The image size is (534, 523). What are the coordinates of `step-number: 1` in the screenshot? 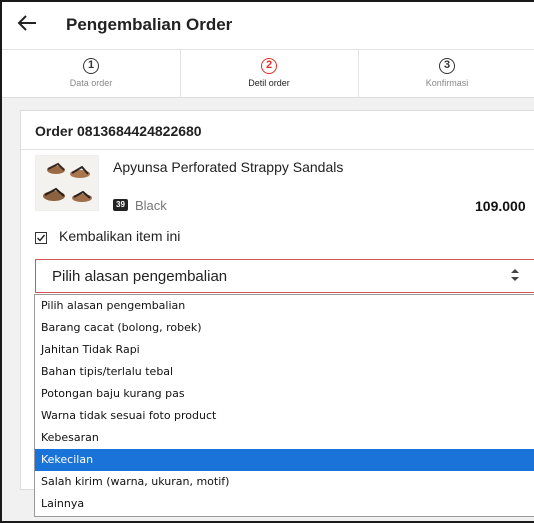 It's located at (91, 66).